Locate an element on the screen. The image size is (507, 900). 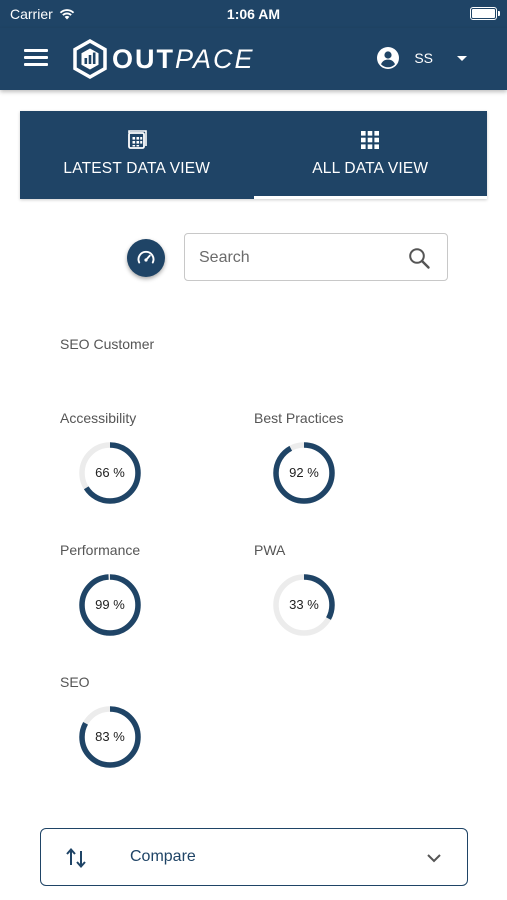
metric-label: SEO is located at coordinates (75, 682).